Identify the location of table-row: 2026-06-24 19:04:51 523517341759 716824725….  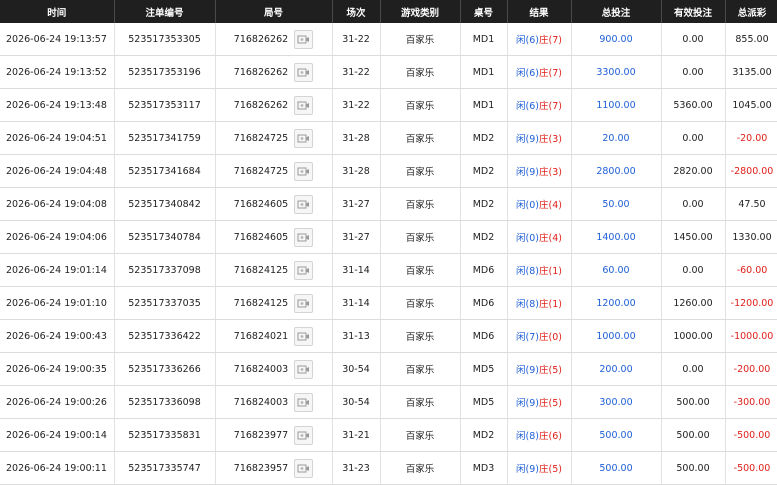
(388, 138).